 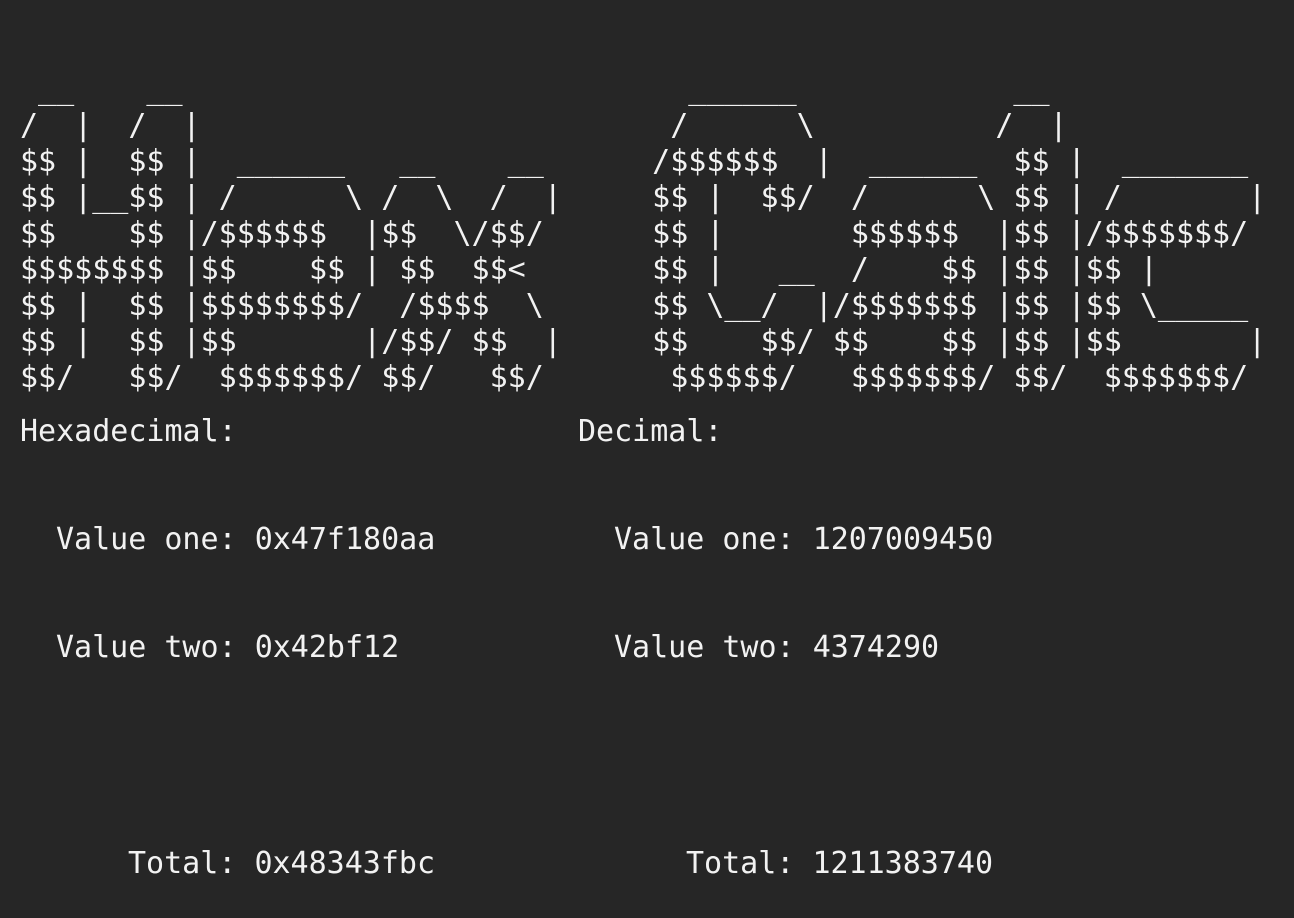 What do you see at coordinates (327, 647) in the screenshot?
I see `hex-value-two: 0x42bf12` at bounding box center [327, 647].